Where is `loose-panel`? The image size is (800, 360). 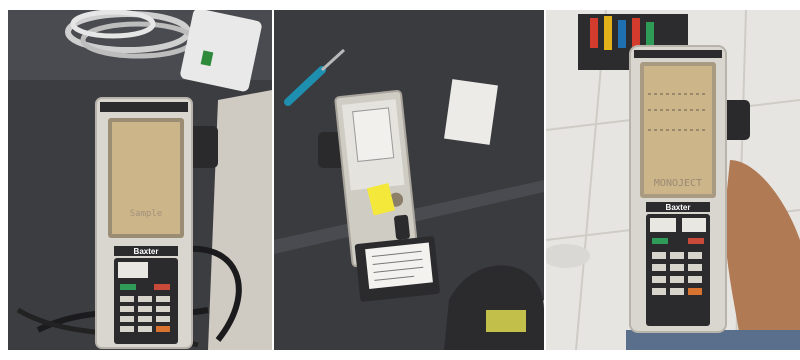 loose-panel is located at coordinates (471, 112).